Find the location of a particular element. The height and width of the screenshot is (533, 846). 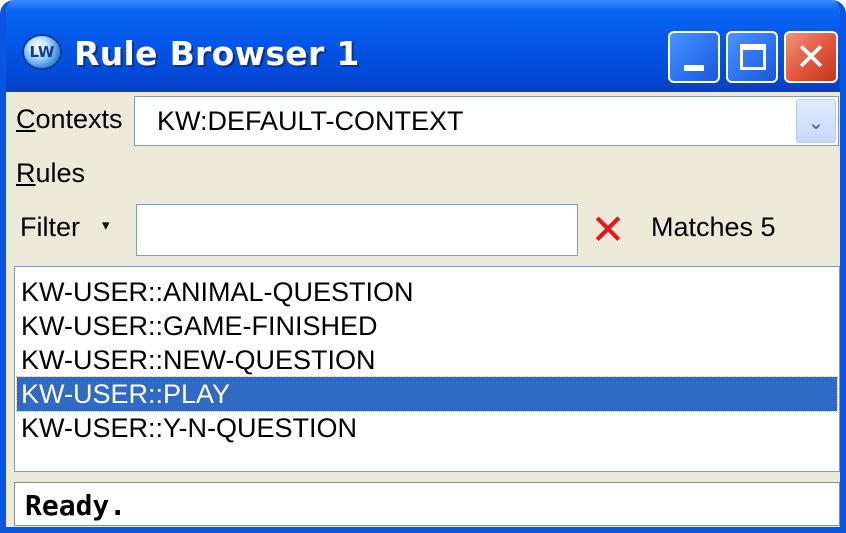

close-button: ✕ is located at coordinates (811, 57).